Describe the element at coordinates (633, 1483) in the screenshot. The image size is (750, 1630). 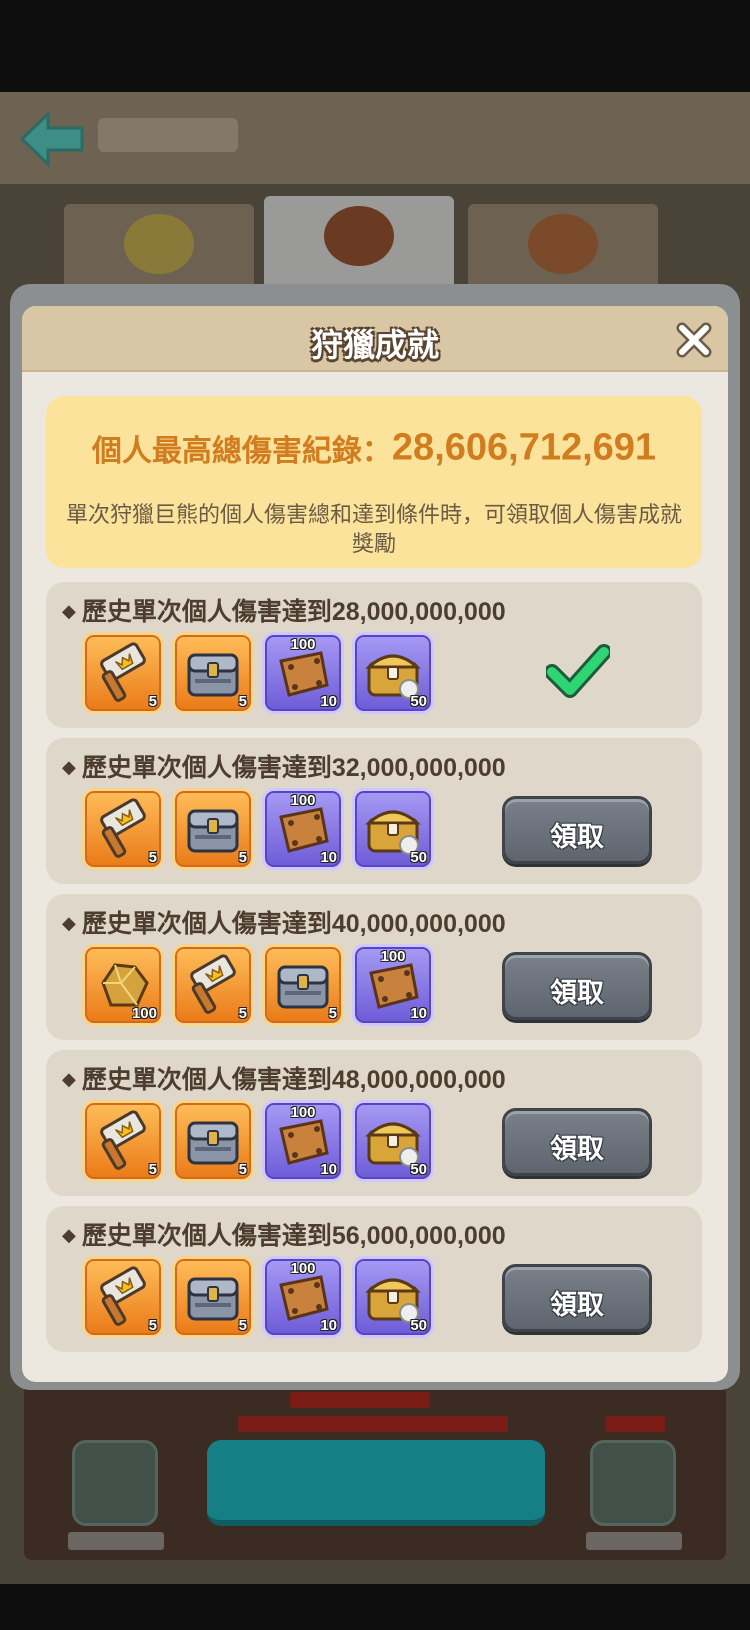
I see `background-side-button` at that location.